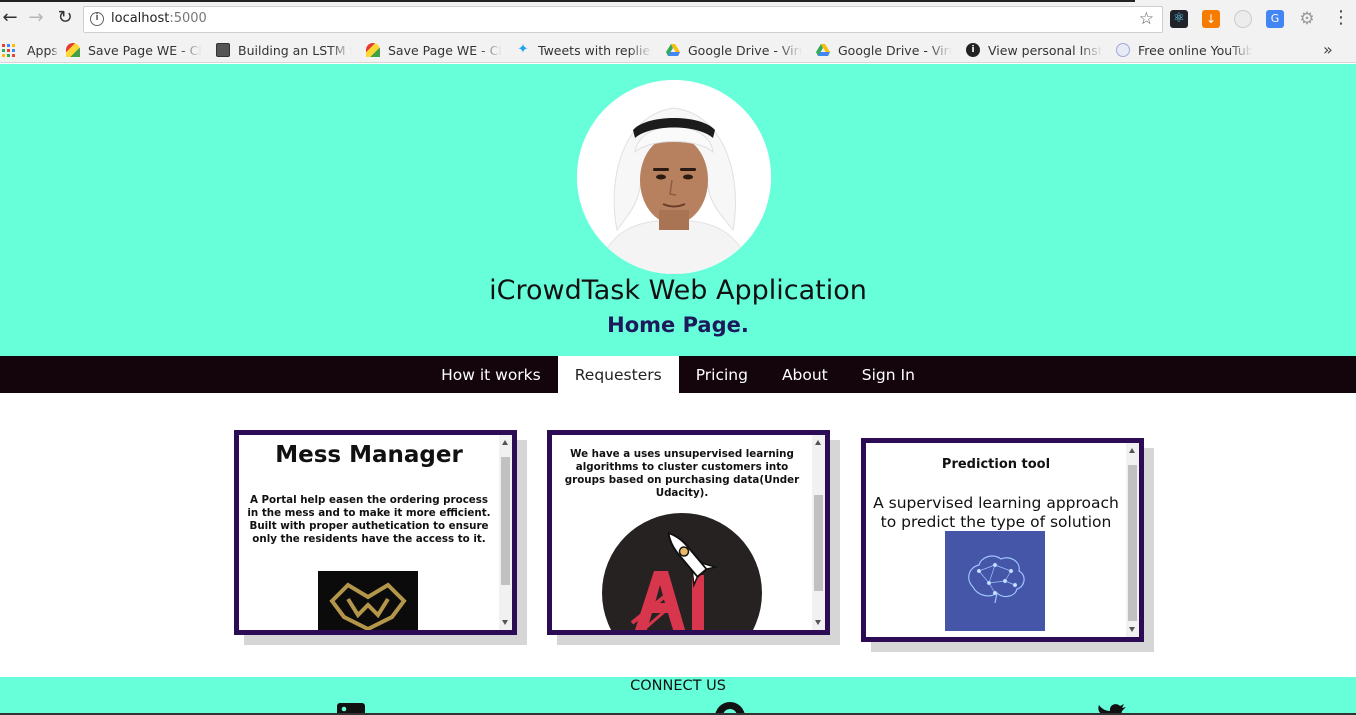 This screenshot has width=1356, height=715. Describe the element at coordinates (295, 50) in the screenshot. I see `bookmark-label: Building an LSTM fr` at that location.